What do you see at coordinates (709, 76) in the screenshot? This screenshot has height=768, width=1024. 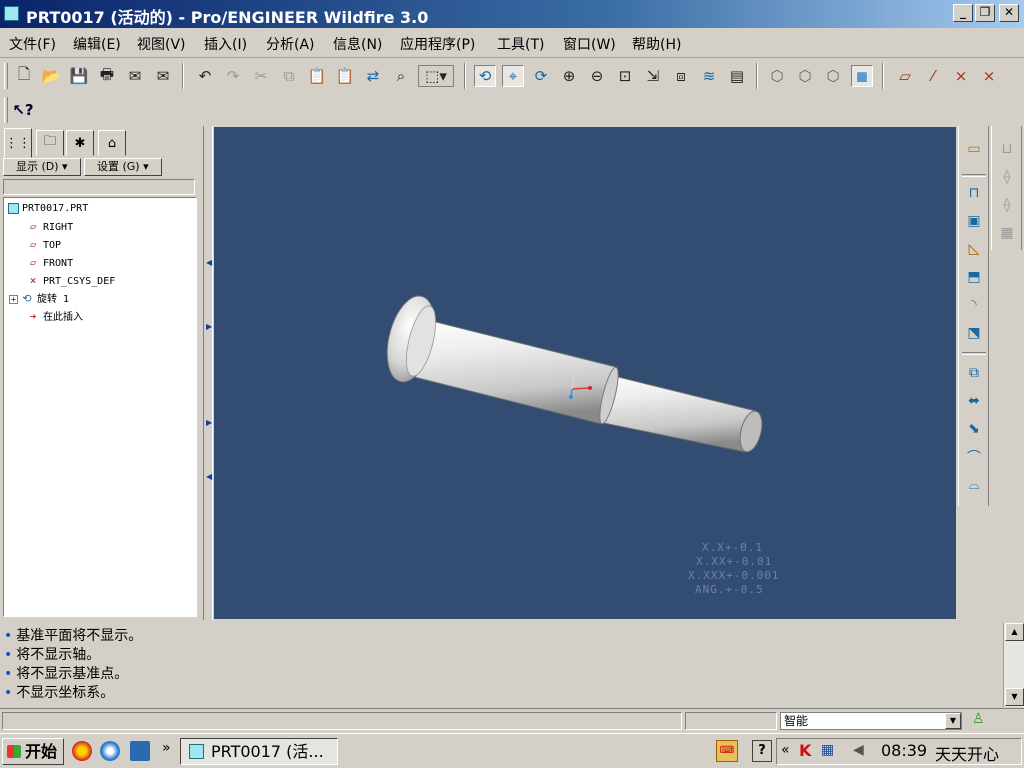 I see `layers-icon: ≋` at bounding box center [709, 76].